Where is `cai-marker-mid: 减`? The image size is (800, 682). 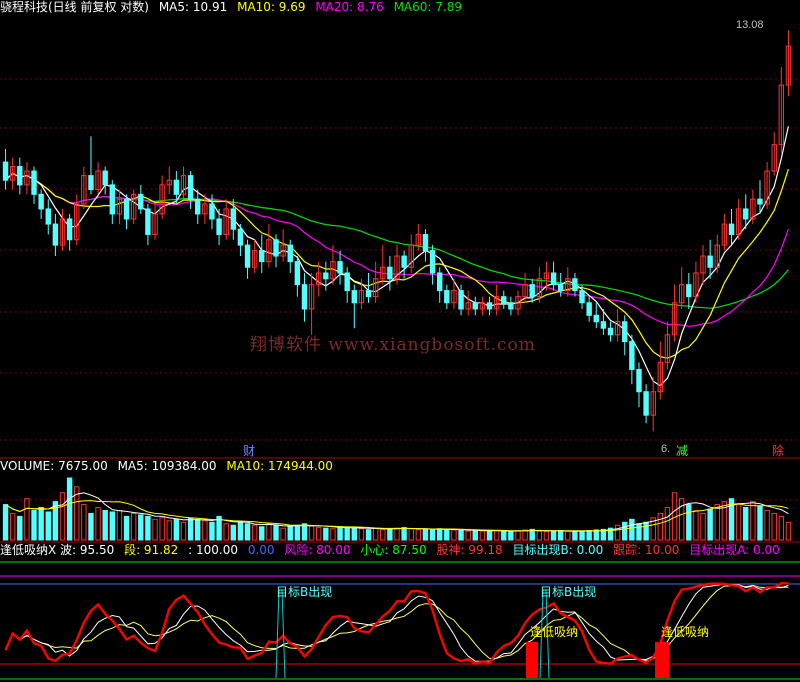 cai-marker-mid: 减 is located at coordinates (682, 451).